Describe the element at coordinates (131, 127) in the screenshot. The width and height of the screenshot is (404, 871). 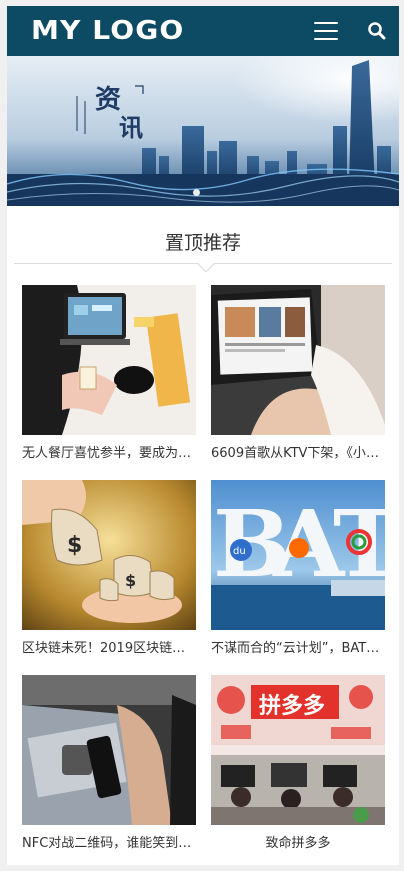
I see `svg-text: 讯` at that location.